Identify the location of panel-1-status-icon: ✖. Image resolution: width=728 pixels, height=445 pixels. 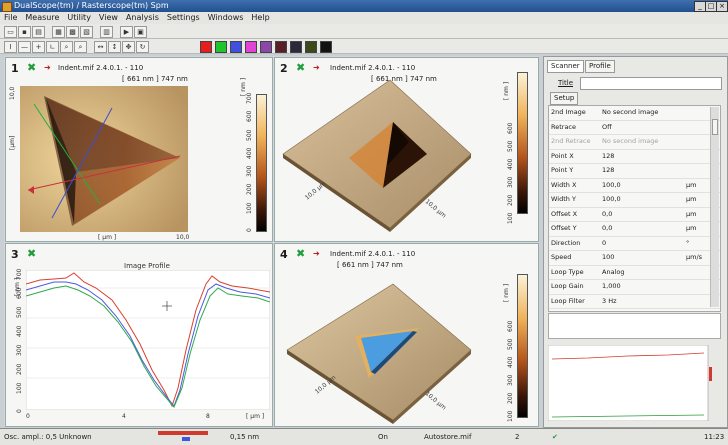
(31, 67).